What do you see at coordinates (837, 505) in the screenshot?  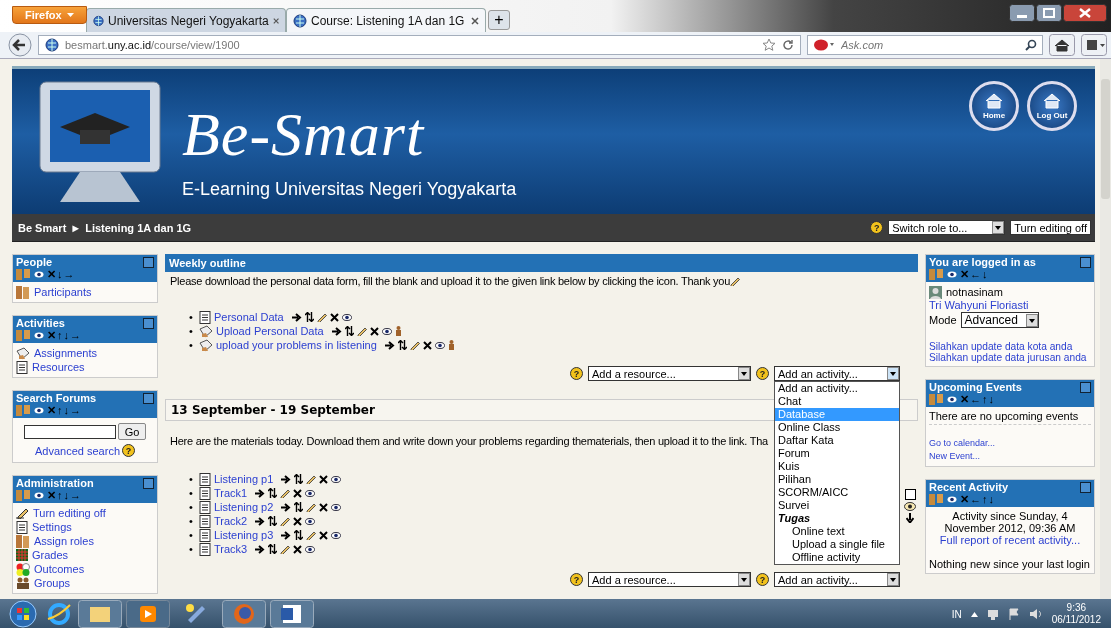 I see `dropdown-option: Survei` at bounding box center [837, 505].